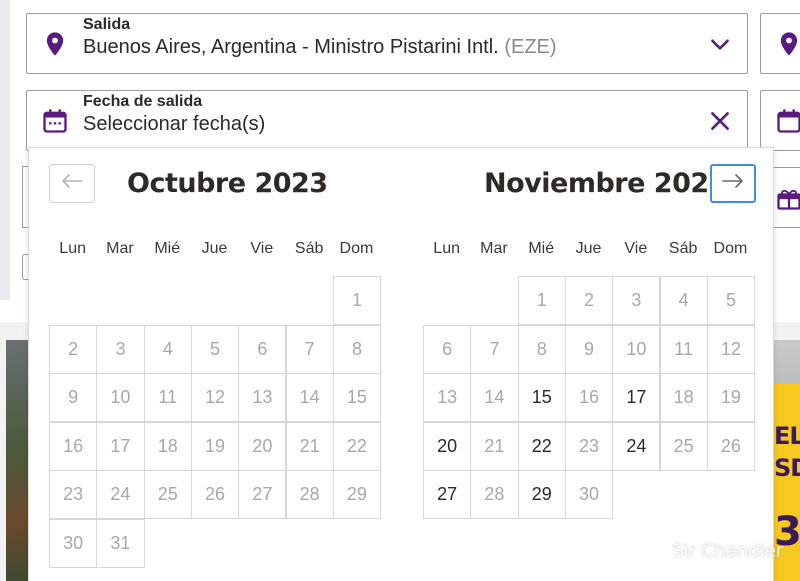 The image size is (800, 581). I want to click on calendar-day-disabled: 5, so click(215, 349).